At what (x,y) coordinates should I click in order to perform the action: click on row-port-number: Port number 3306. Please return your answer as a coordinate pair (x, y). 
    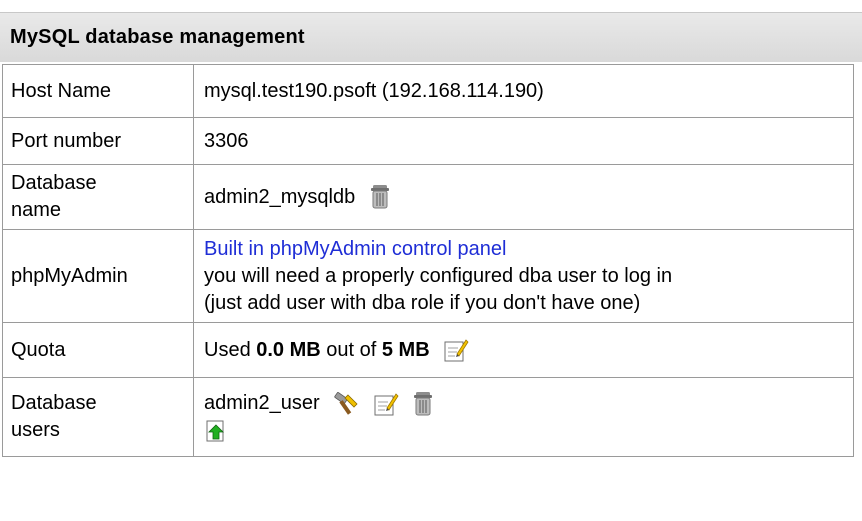
    Looking at the image, I should click on (428, 141).